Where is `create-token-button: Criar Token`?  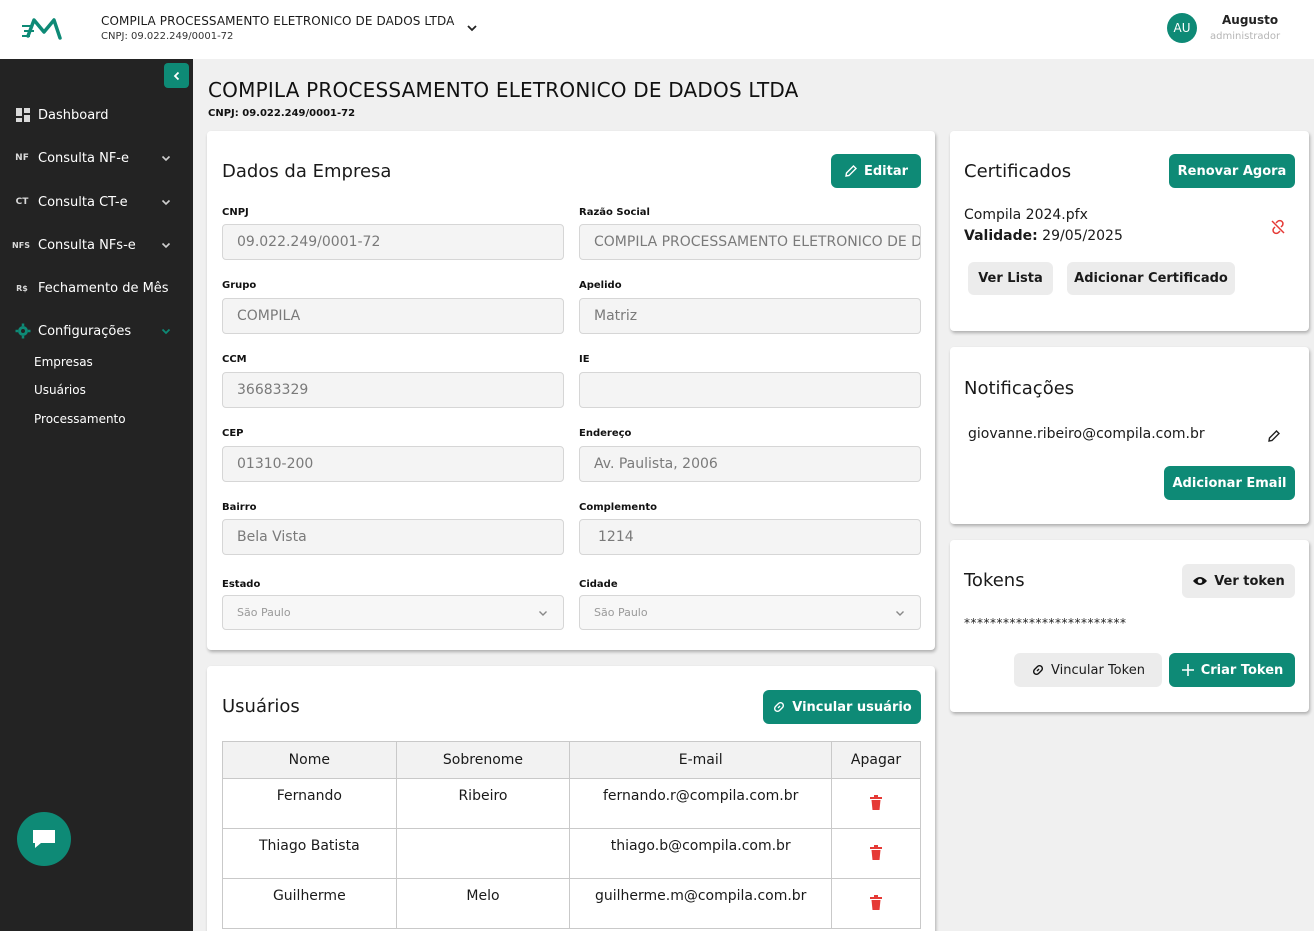
create-token-button: Criar Token is located at coordinates (1232, 670).